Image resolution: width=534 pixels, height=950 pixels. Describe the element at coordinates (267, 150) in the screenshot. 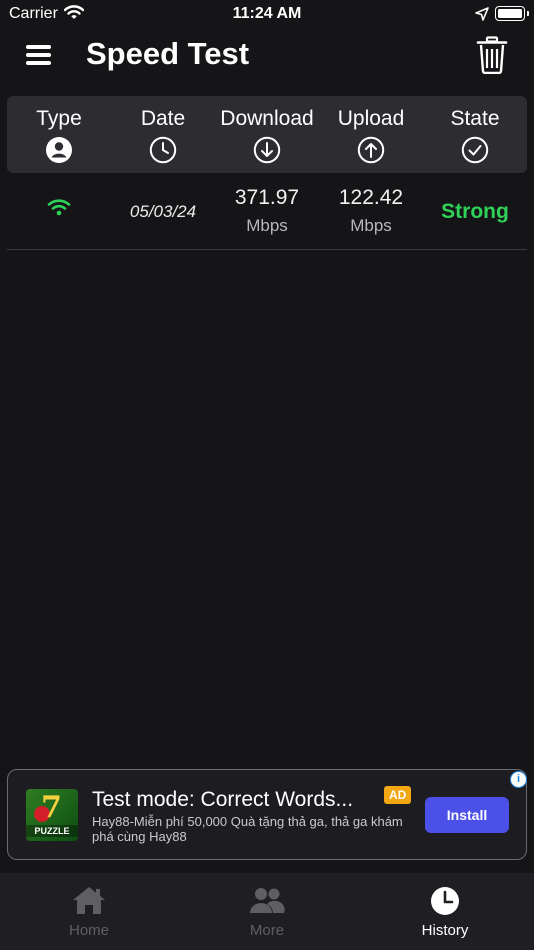

I see `arrow-down-circle-icon` at that location.